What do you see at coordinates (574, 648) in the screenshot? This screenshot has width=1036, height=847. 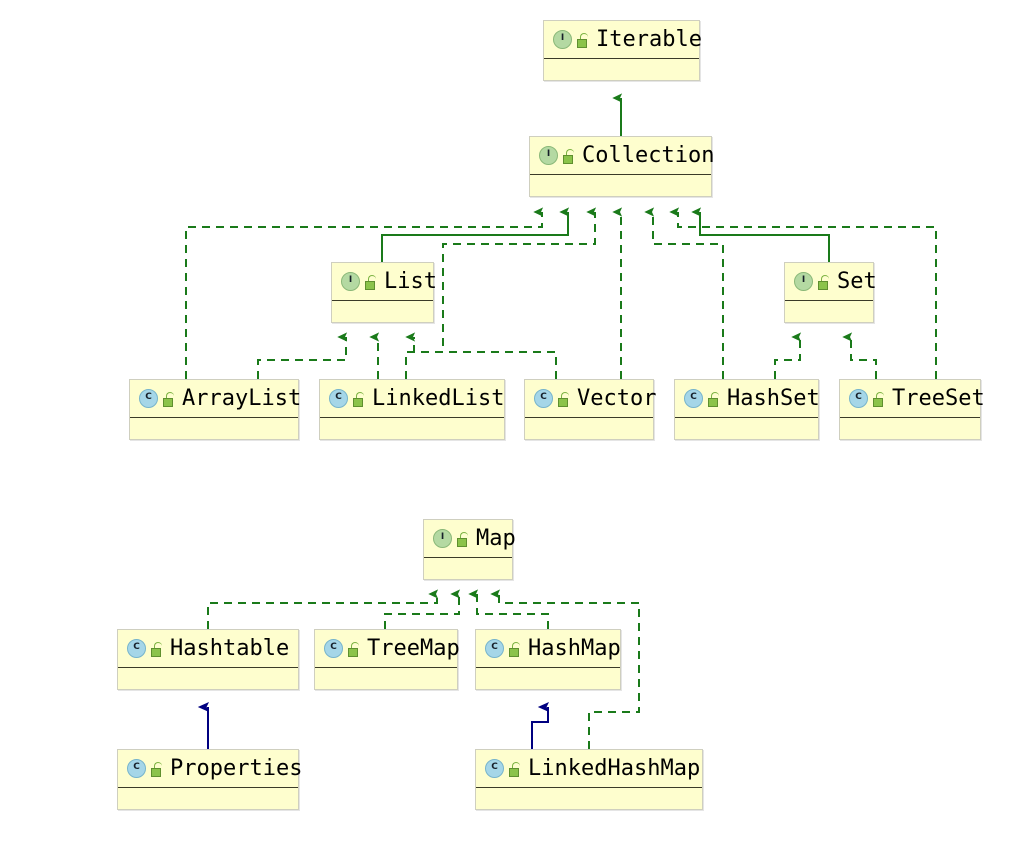 I see `uml-node-name: HashMap` at bounding box center [574, 648].